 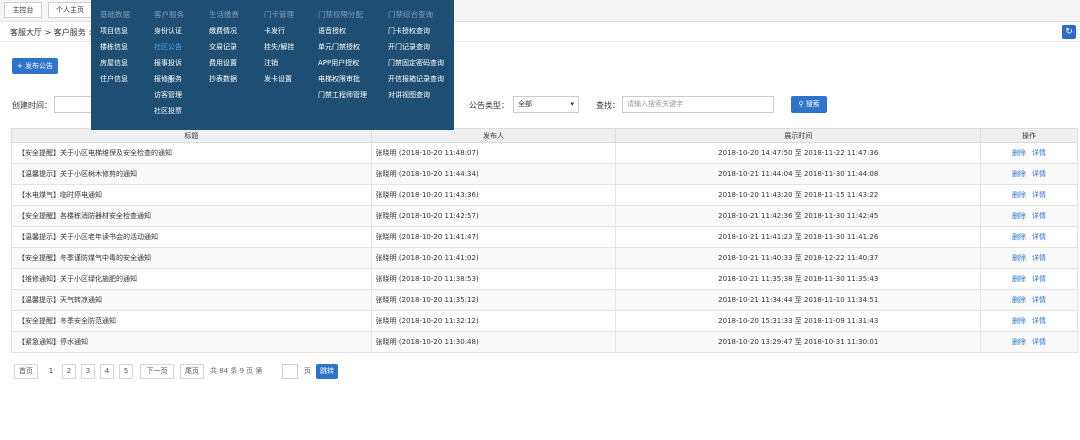 I want to click on tab-personal-home: 个人主页, so click(x=70, y=10).